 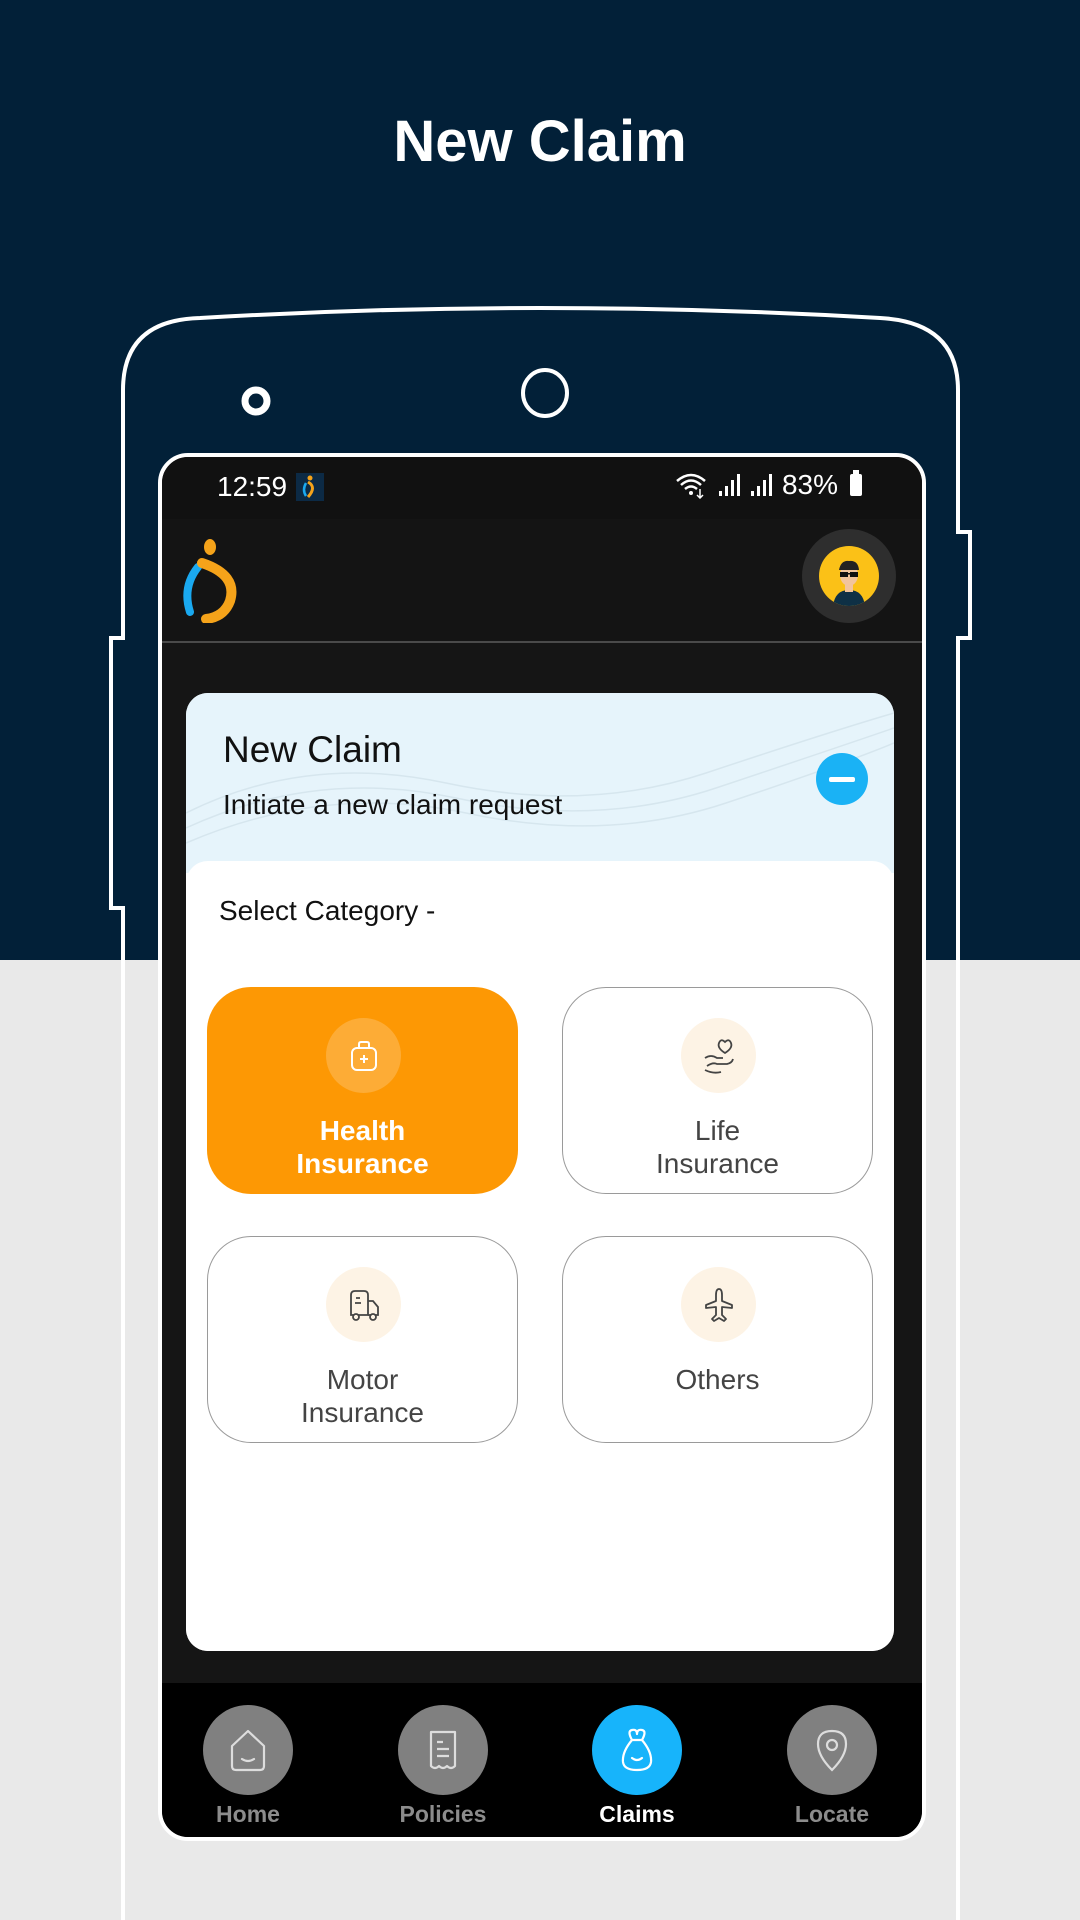 I want to click on nav-label: Home, so click(x=248, y=1814).